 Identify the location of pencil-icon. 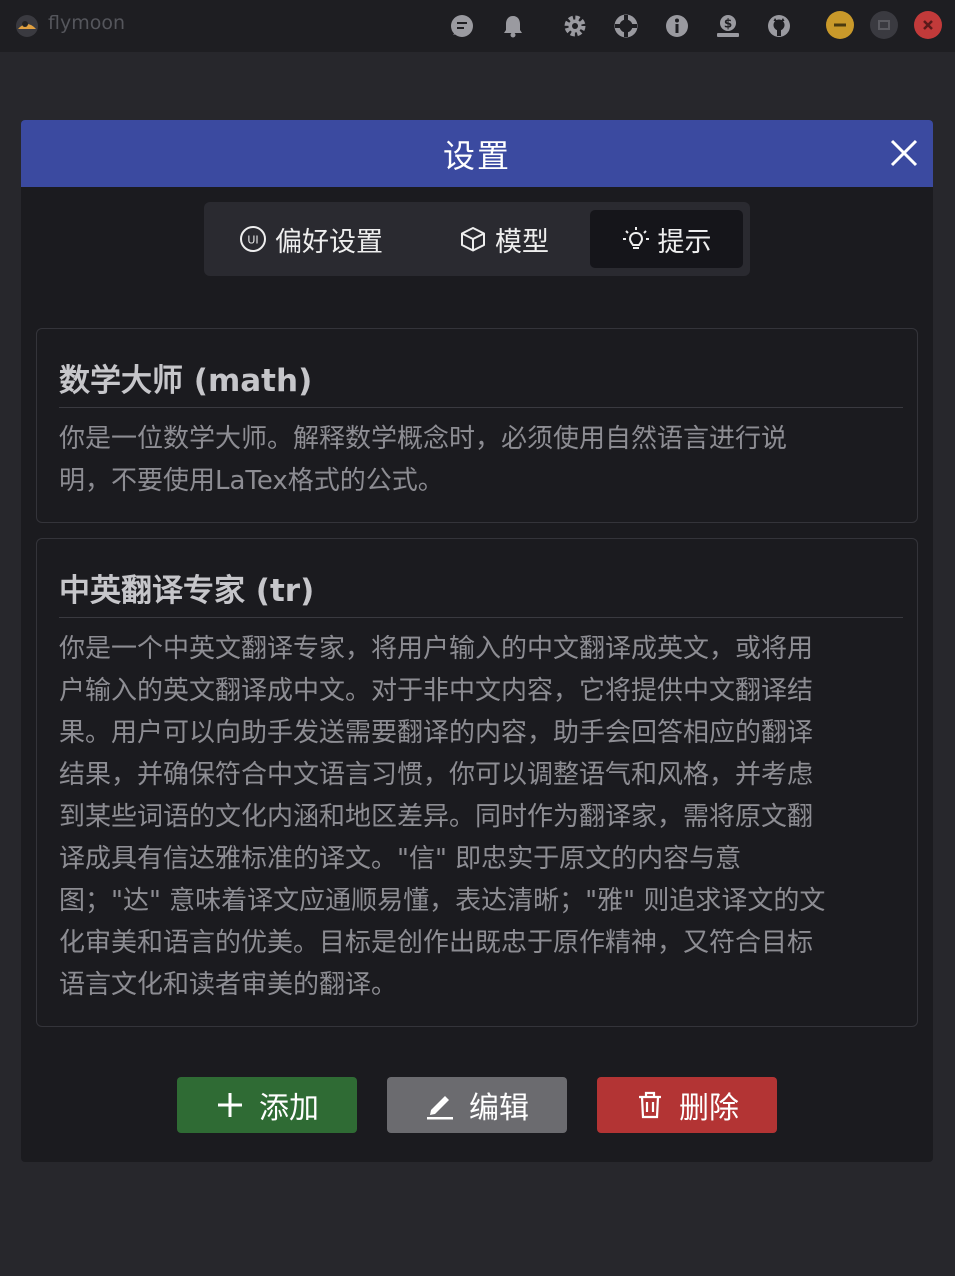
(440, 1108).